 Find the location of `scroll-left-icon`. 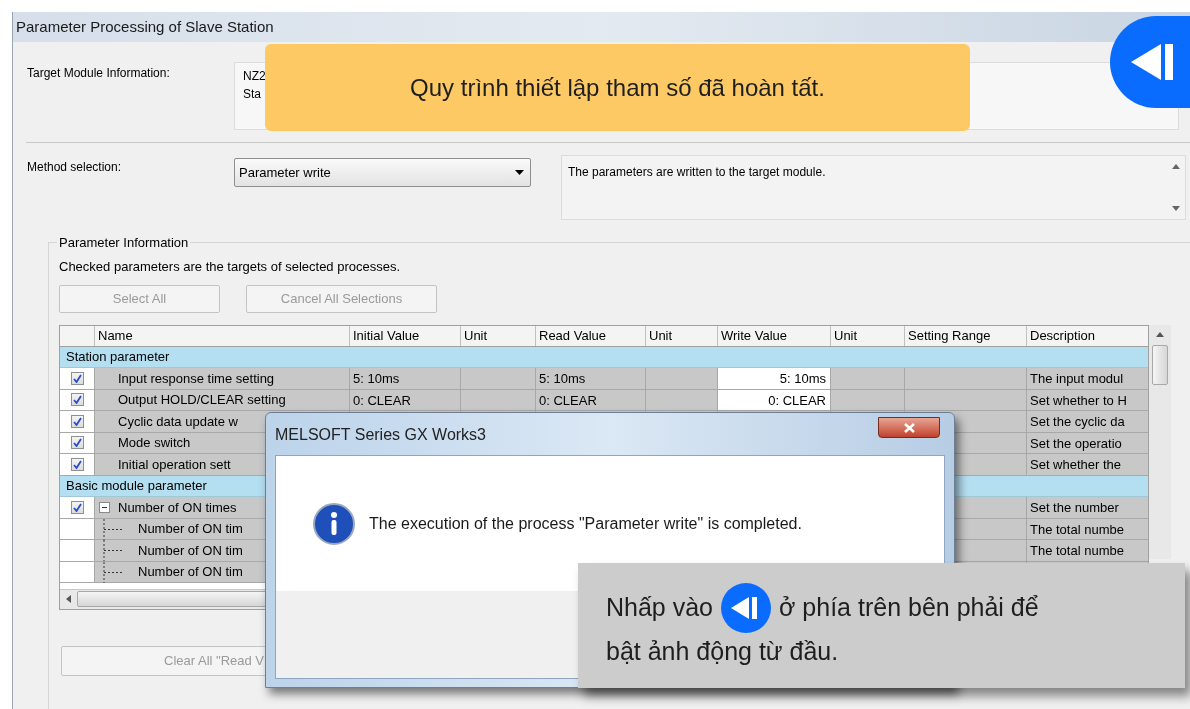

scroll-left-icon is located at coordinates (68, 599).